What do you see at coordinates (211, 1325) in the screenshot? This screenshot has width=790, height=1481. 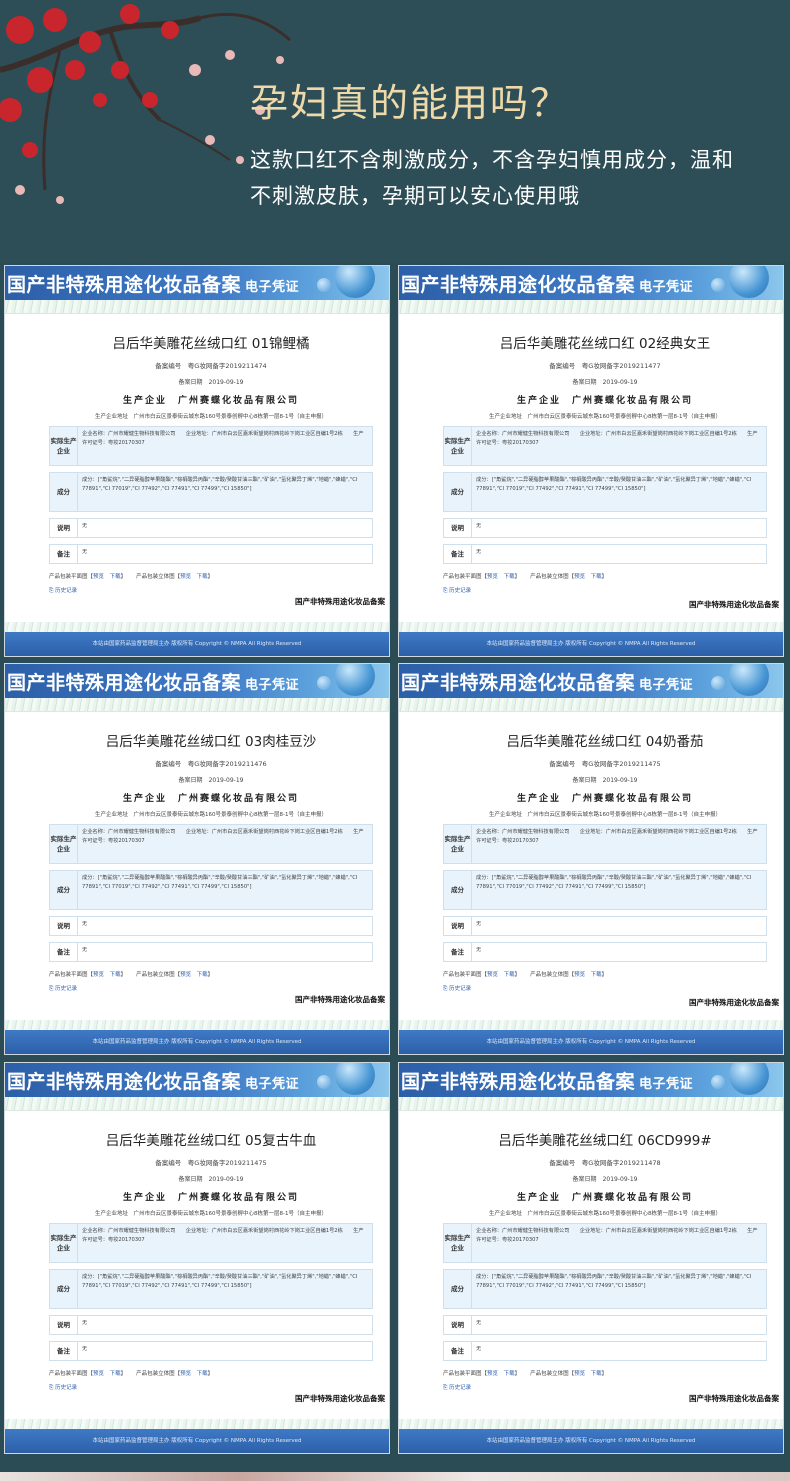 I see `description-row: 说明 无` at bounding box center [211, 1325].